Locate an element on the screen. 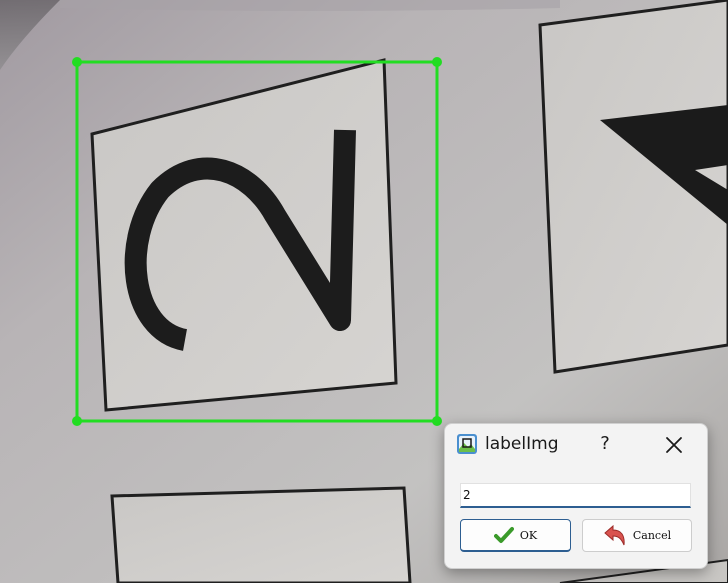 This screenshot has height=583, width=728. label-dialog: labelImg ? OK Cancel is located at coordinates (576, 496).